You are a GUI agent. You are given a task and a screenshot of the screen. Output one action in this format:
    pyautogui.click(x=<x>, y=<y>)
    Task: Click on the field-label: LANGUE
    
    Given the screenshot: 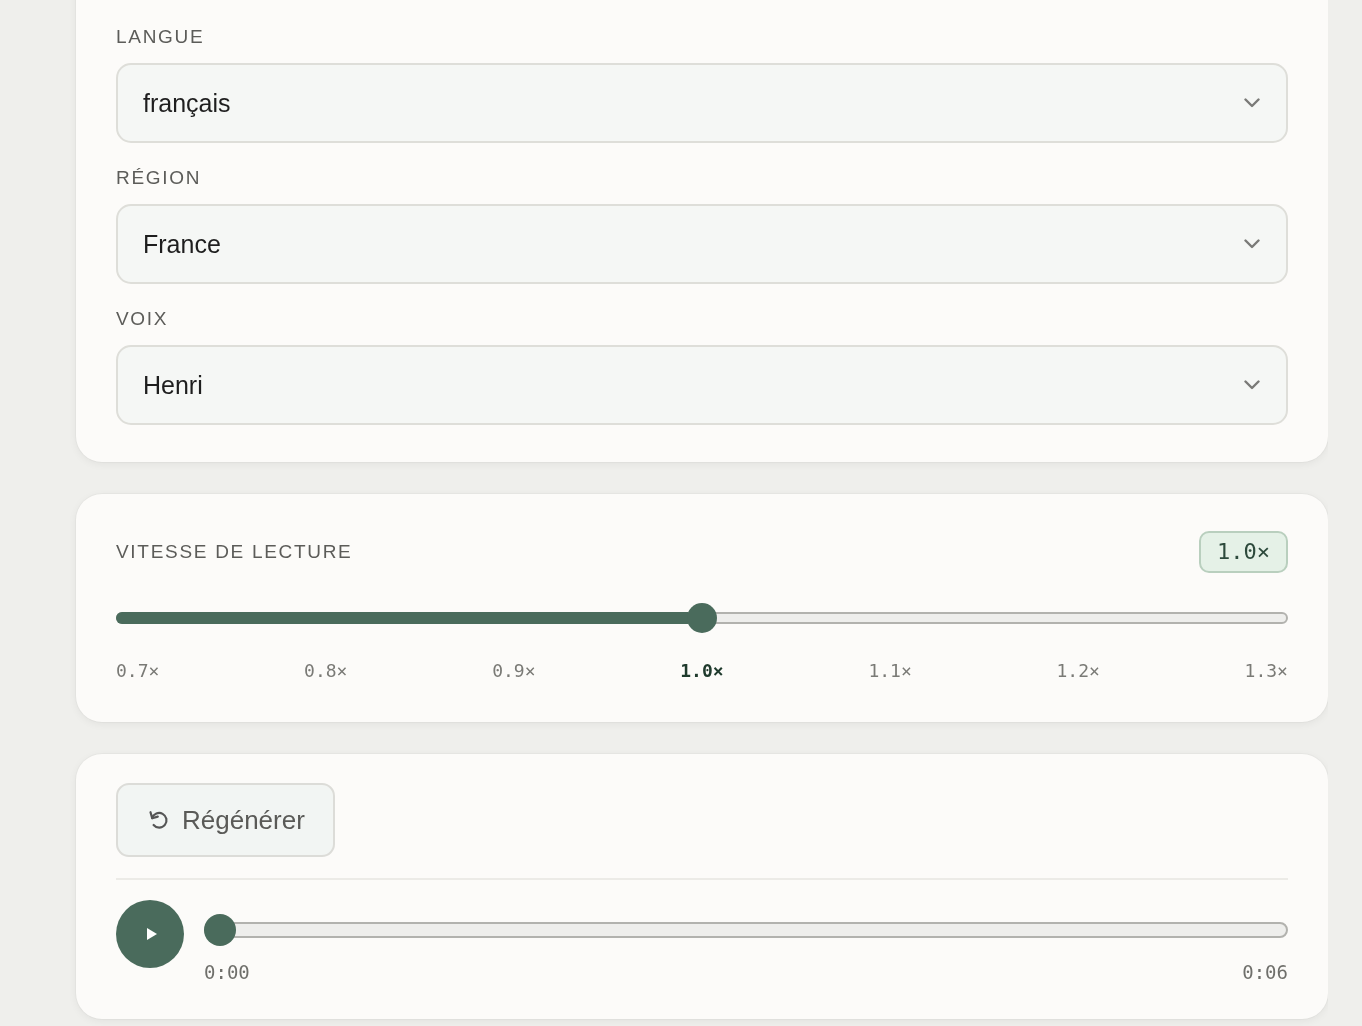 What is the action you would take?
    pyautogui.click(x=161, y=37)
    